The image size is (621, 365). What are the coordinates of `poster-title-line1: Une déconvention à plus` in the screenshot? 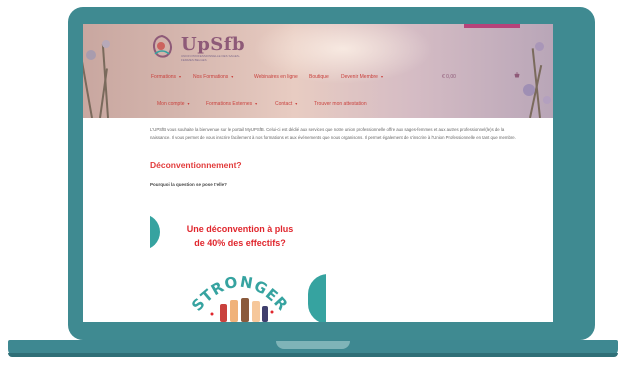 It's located at (240, 229).